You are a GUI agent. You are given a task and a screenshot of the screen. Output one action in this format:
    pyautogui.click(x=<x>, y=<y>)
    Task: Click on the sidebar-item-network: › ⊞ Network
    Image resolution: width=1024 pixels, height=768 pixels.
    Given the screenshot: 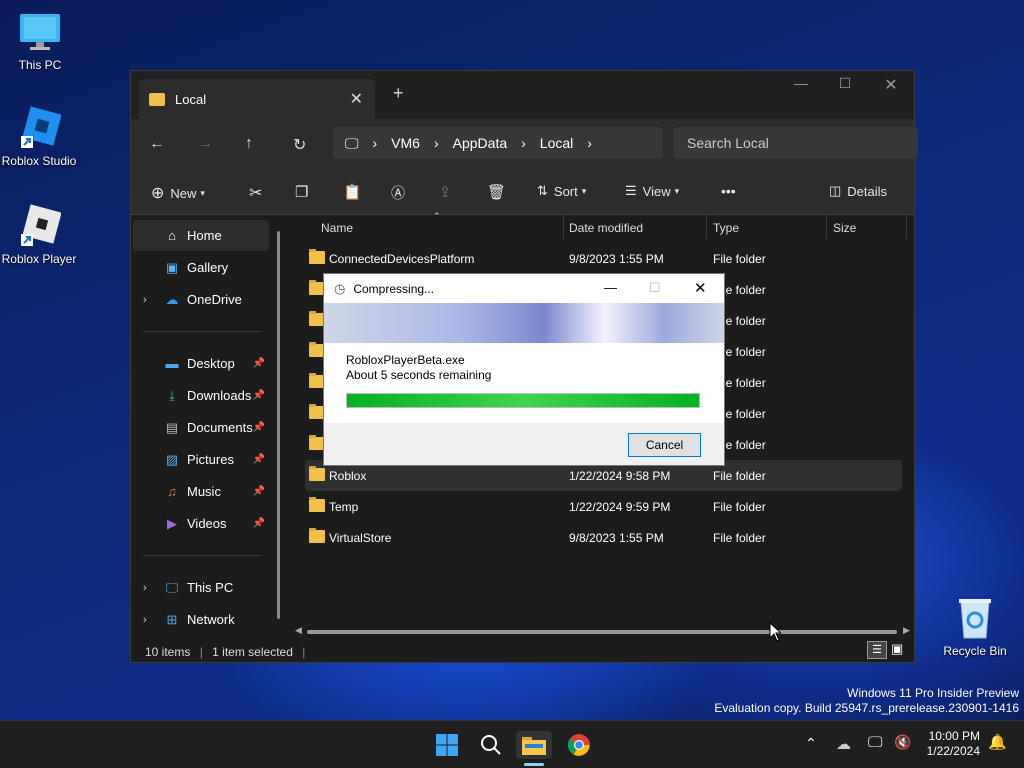 What is the action you would take?
    pyautogui.click(x=201, y=619)
    